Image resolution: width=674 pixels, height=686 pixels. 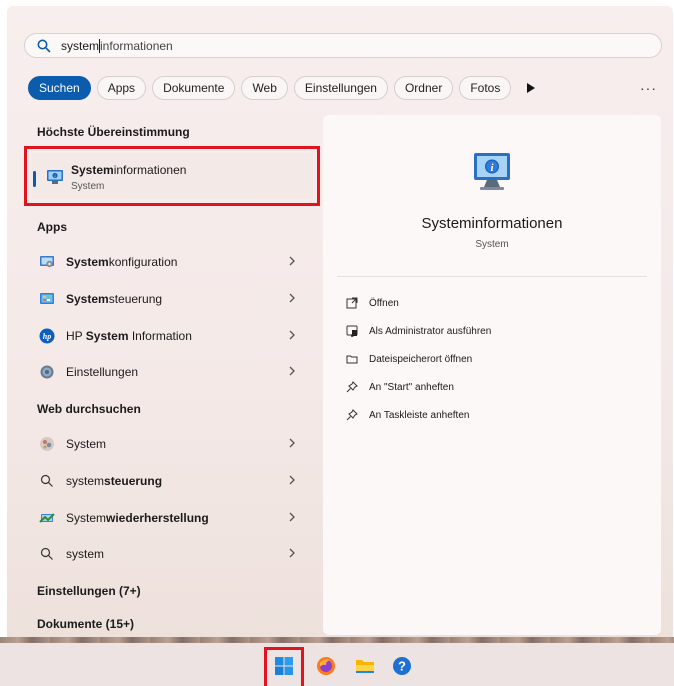 What do you see at coordinates (411, 387) in the screenshot?
I see `action-label: An "Start" anheften` at bounding box center [411, 387].